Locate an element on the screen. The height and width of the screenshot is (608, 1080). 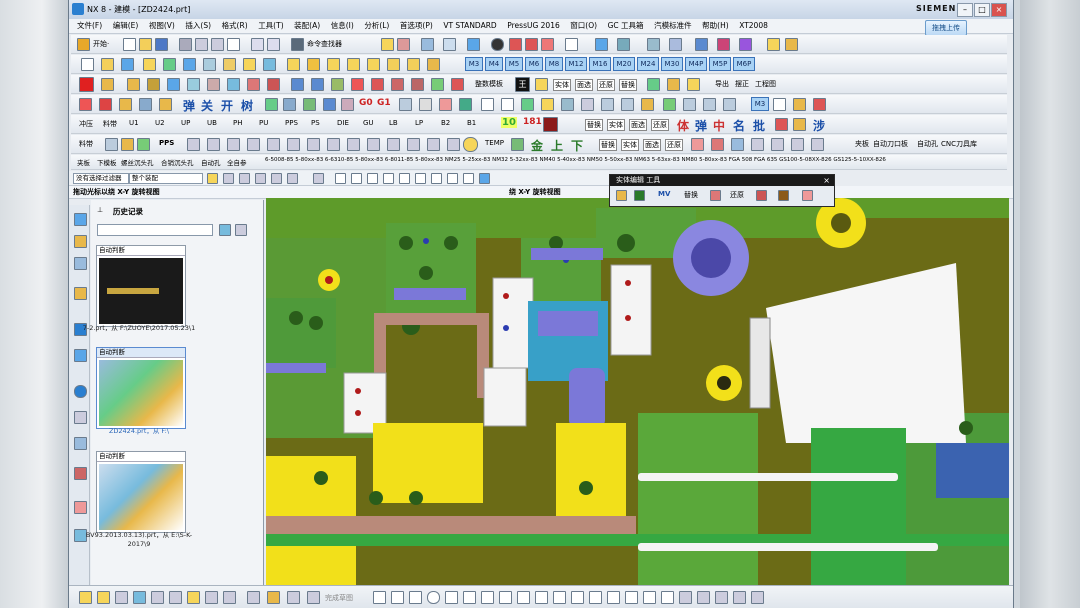
dimension-icon is located at coordinates (667, 597).